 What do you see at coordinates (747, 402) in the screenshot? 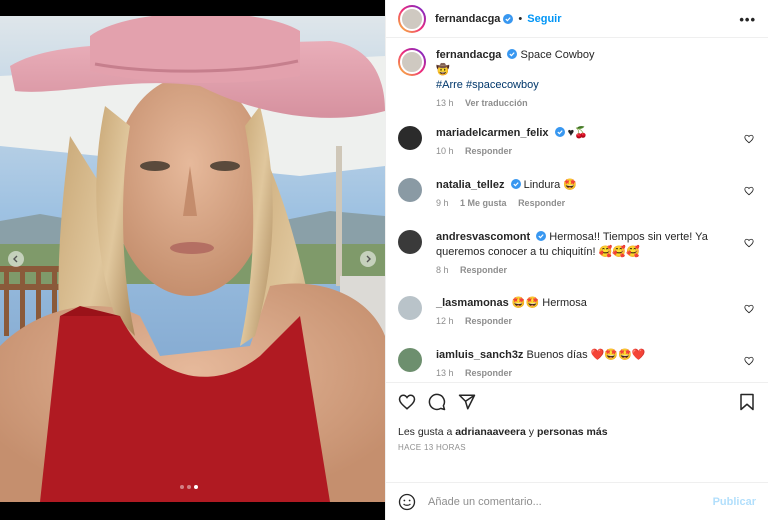
I see `bookmark-icon` at bounding box center [747, 402].